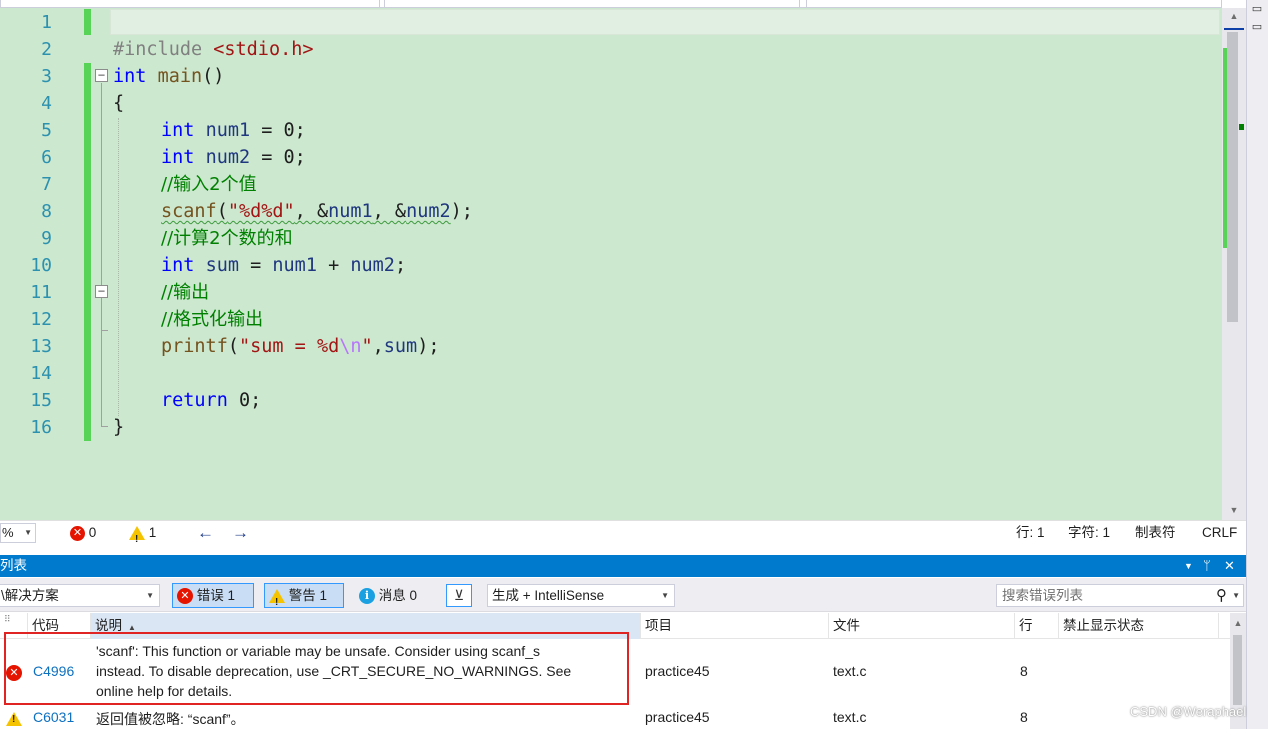 The height and width of the screenshot is (729, 1268). I want to click on include-file: <stdio.h>, so click(263, 49).